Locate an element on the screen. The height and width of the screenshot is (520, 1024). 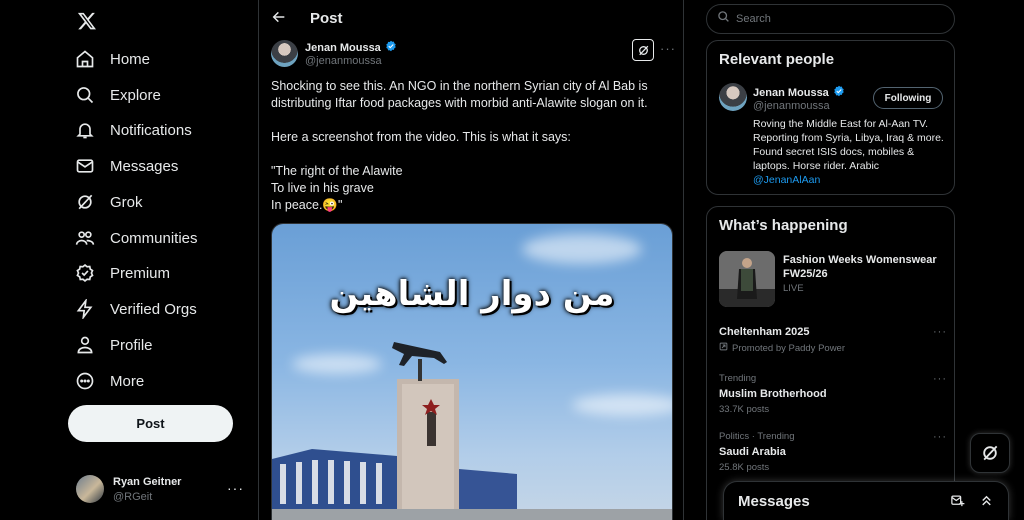
search-input is located at coordinates (836, 19).